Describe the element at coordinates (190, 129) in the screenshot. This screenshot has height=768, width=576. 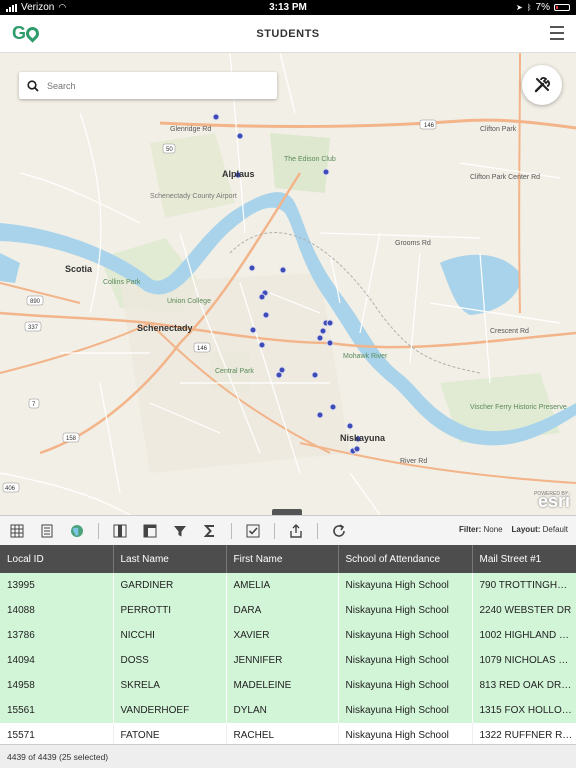
I see `label-glenridge-rd: Glenridge Rd` at that location.